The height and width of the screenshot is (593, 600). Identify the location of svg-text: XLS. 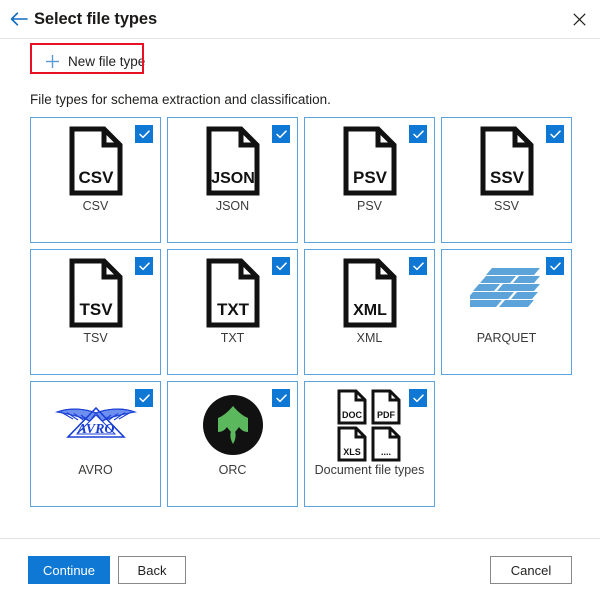
(352, 452).